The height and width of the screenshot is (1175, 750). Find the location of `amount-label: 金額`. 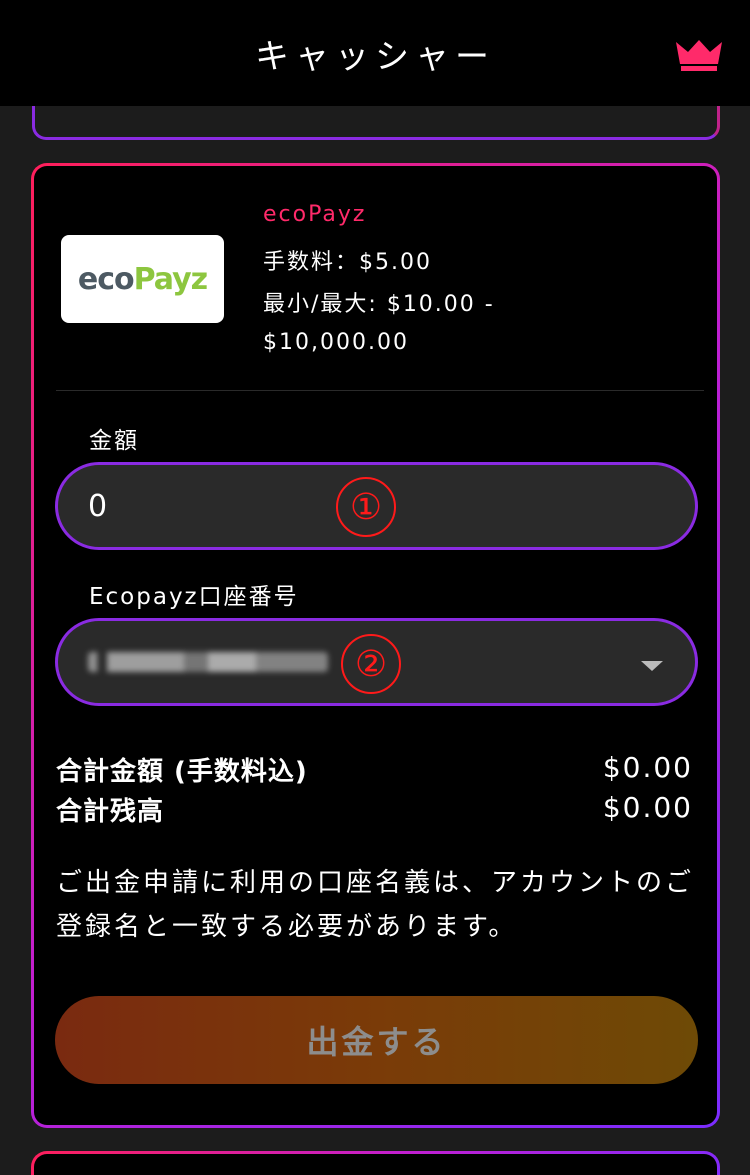

amount-label: 金額 is located at coordinates (114, 441).